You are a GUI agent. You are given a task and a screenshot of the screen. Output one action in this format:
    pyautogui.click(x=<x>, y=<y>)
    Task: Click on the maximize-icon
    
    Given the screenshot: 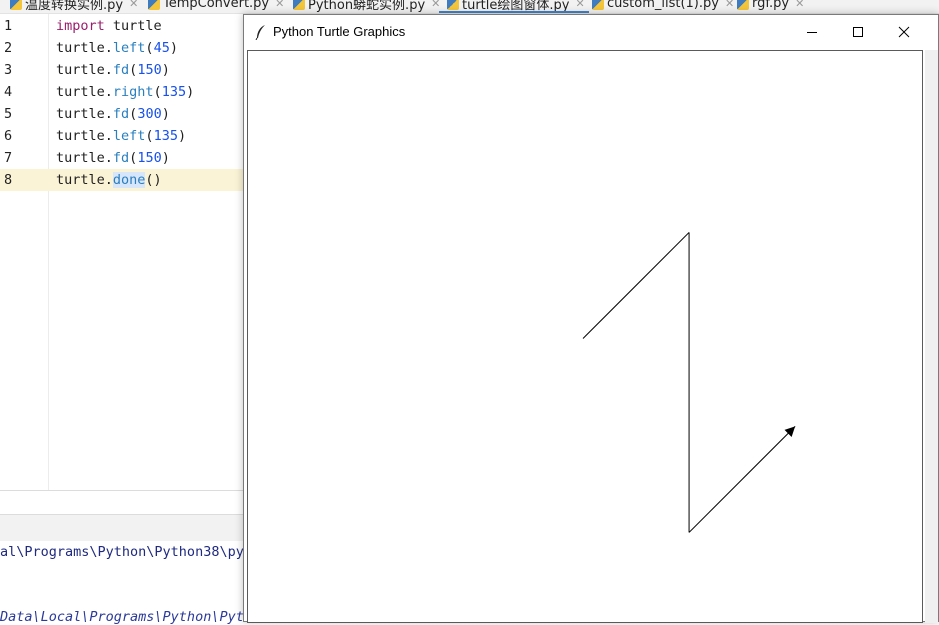 What is the action you would take?
    pyautogui.click(x=858, y=32)
    